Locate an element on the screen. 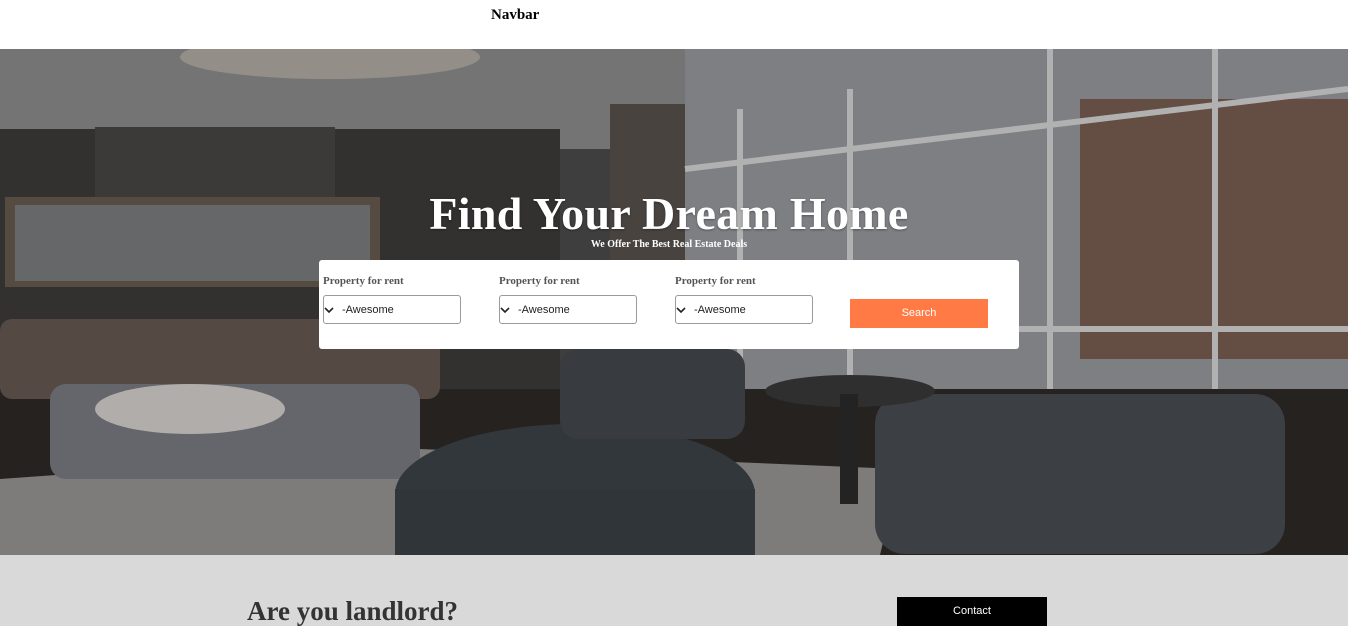  navbar: Navbar is located at coordinates (674, 24).